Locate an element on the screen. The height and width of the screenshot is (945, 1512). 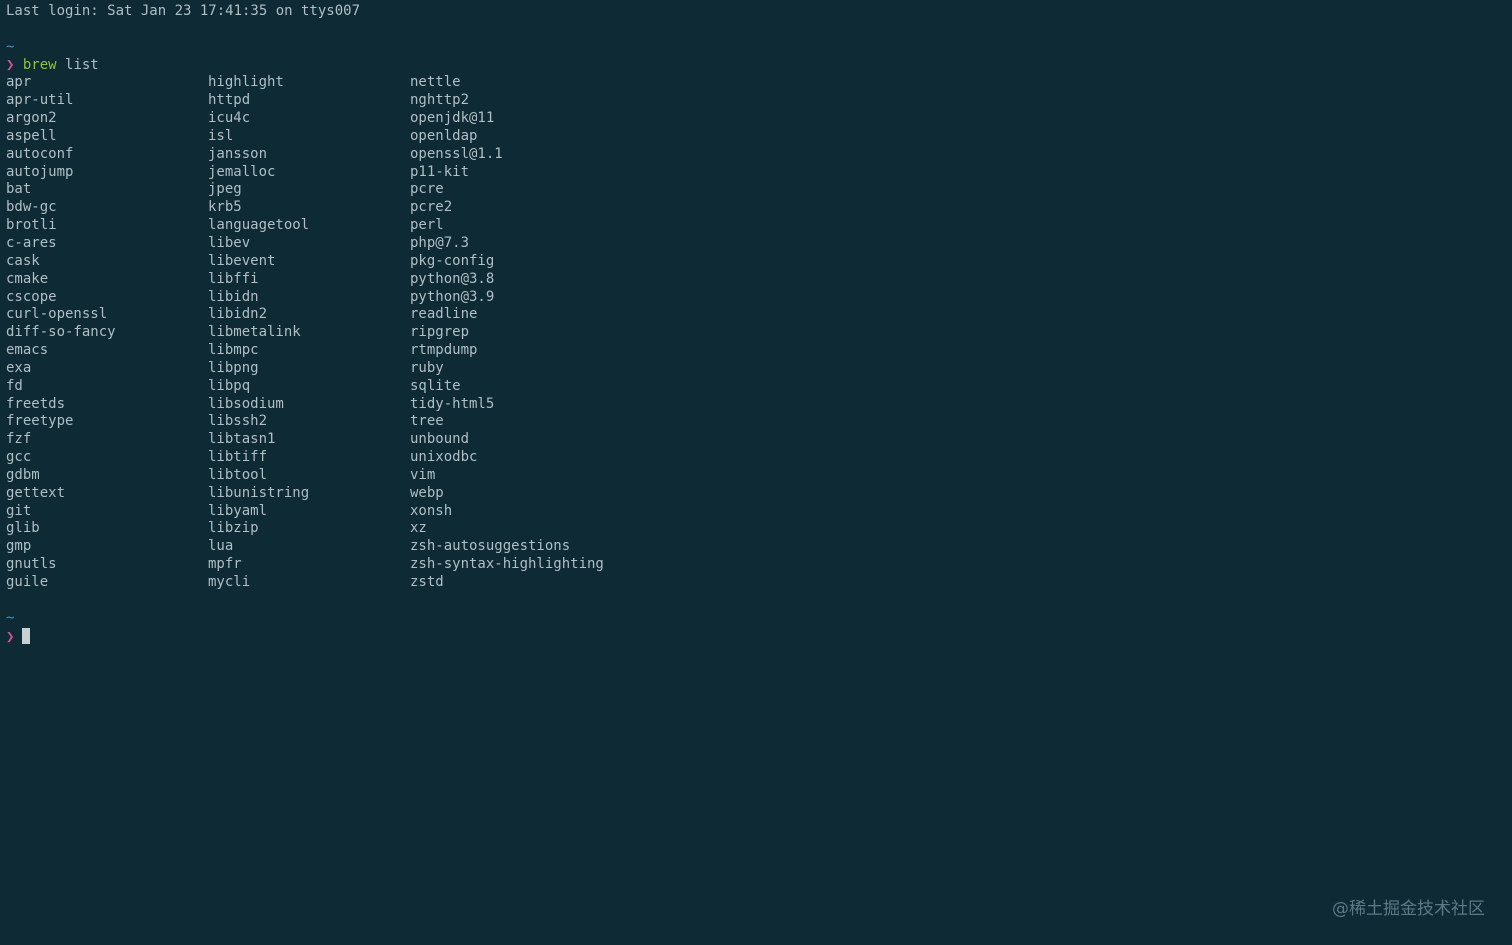
package-item: nghttp2 is located at coordinates (440, 100).